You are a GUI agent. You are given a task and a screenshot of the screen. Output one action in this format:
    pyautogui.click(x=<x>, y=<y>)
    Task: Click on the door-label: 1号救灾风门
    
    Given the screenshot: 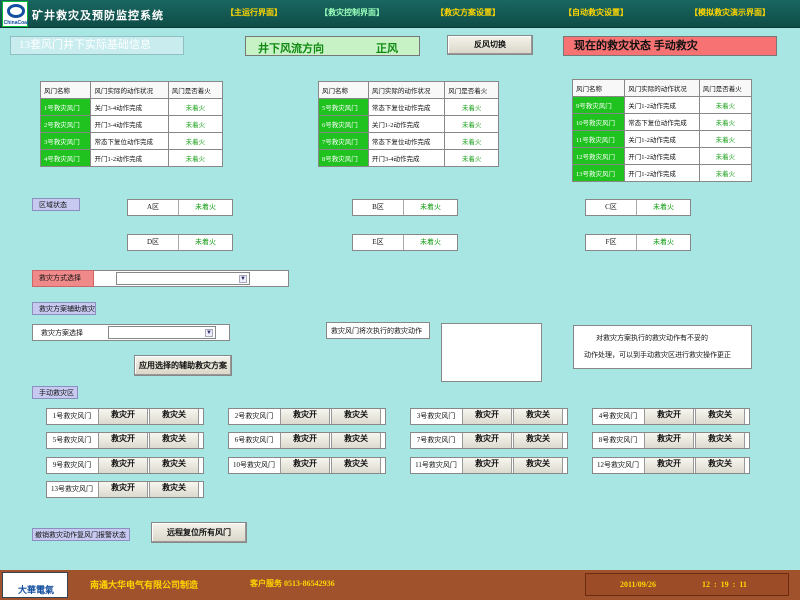 What is the action you would take?
    pyautogui.click(x=72, y=416)
    